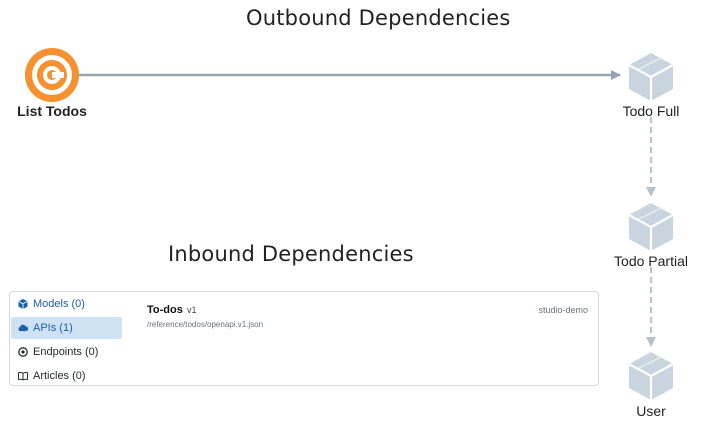  What do you see at coordinates (563, 310) in the screenshot?
I see `api-project-name: studio-demo` at bounding box center [563, 310].